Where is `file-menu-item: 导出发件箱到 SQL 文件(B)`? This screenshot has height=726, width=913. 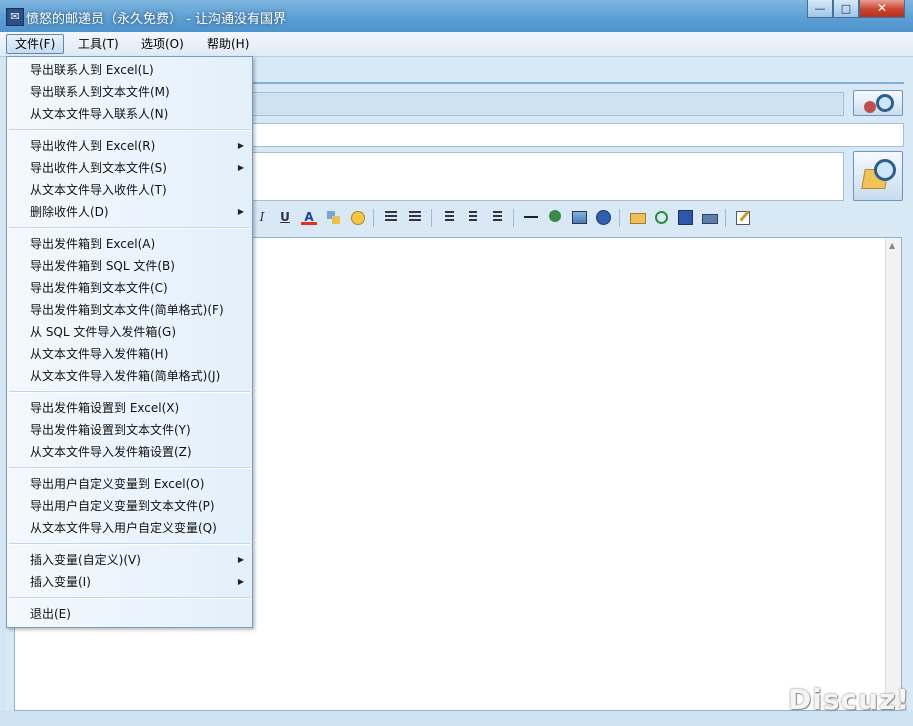 file-menu-item: 导出发件箱到 SQL 文件(B) is located at coordinates (129, 266).